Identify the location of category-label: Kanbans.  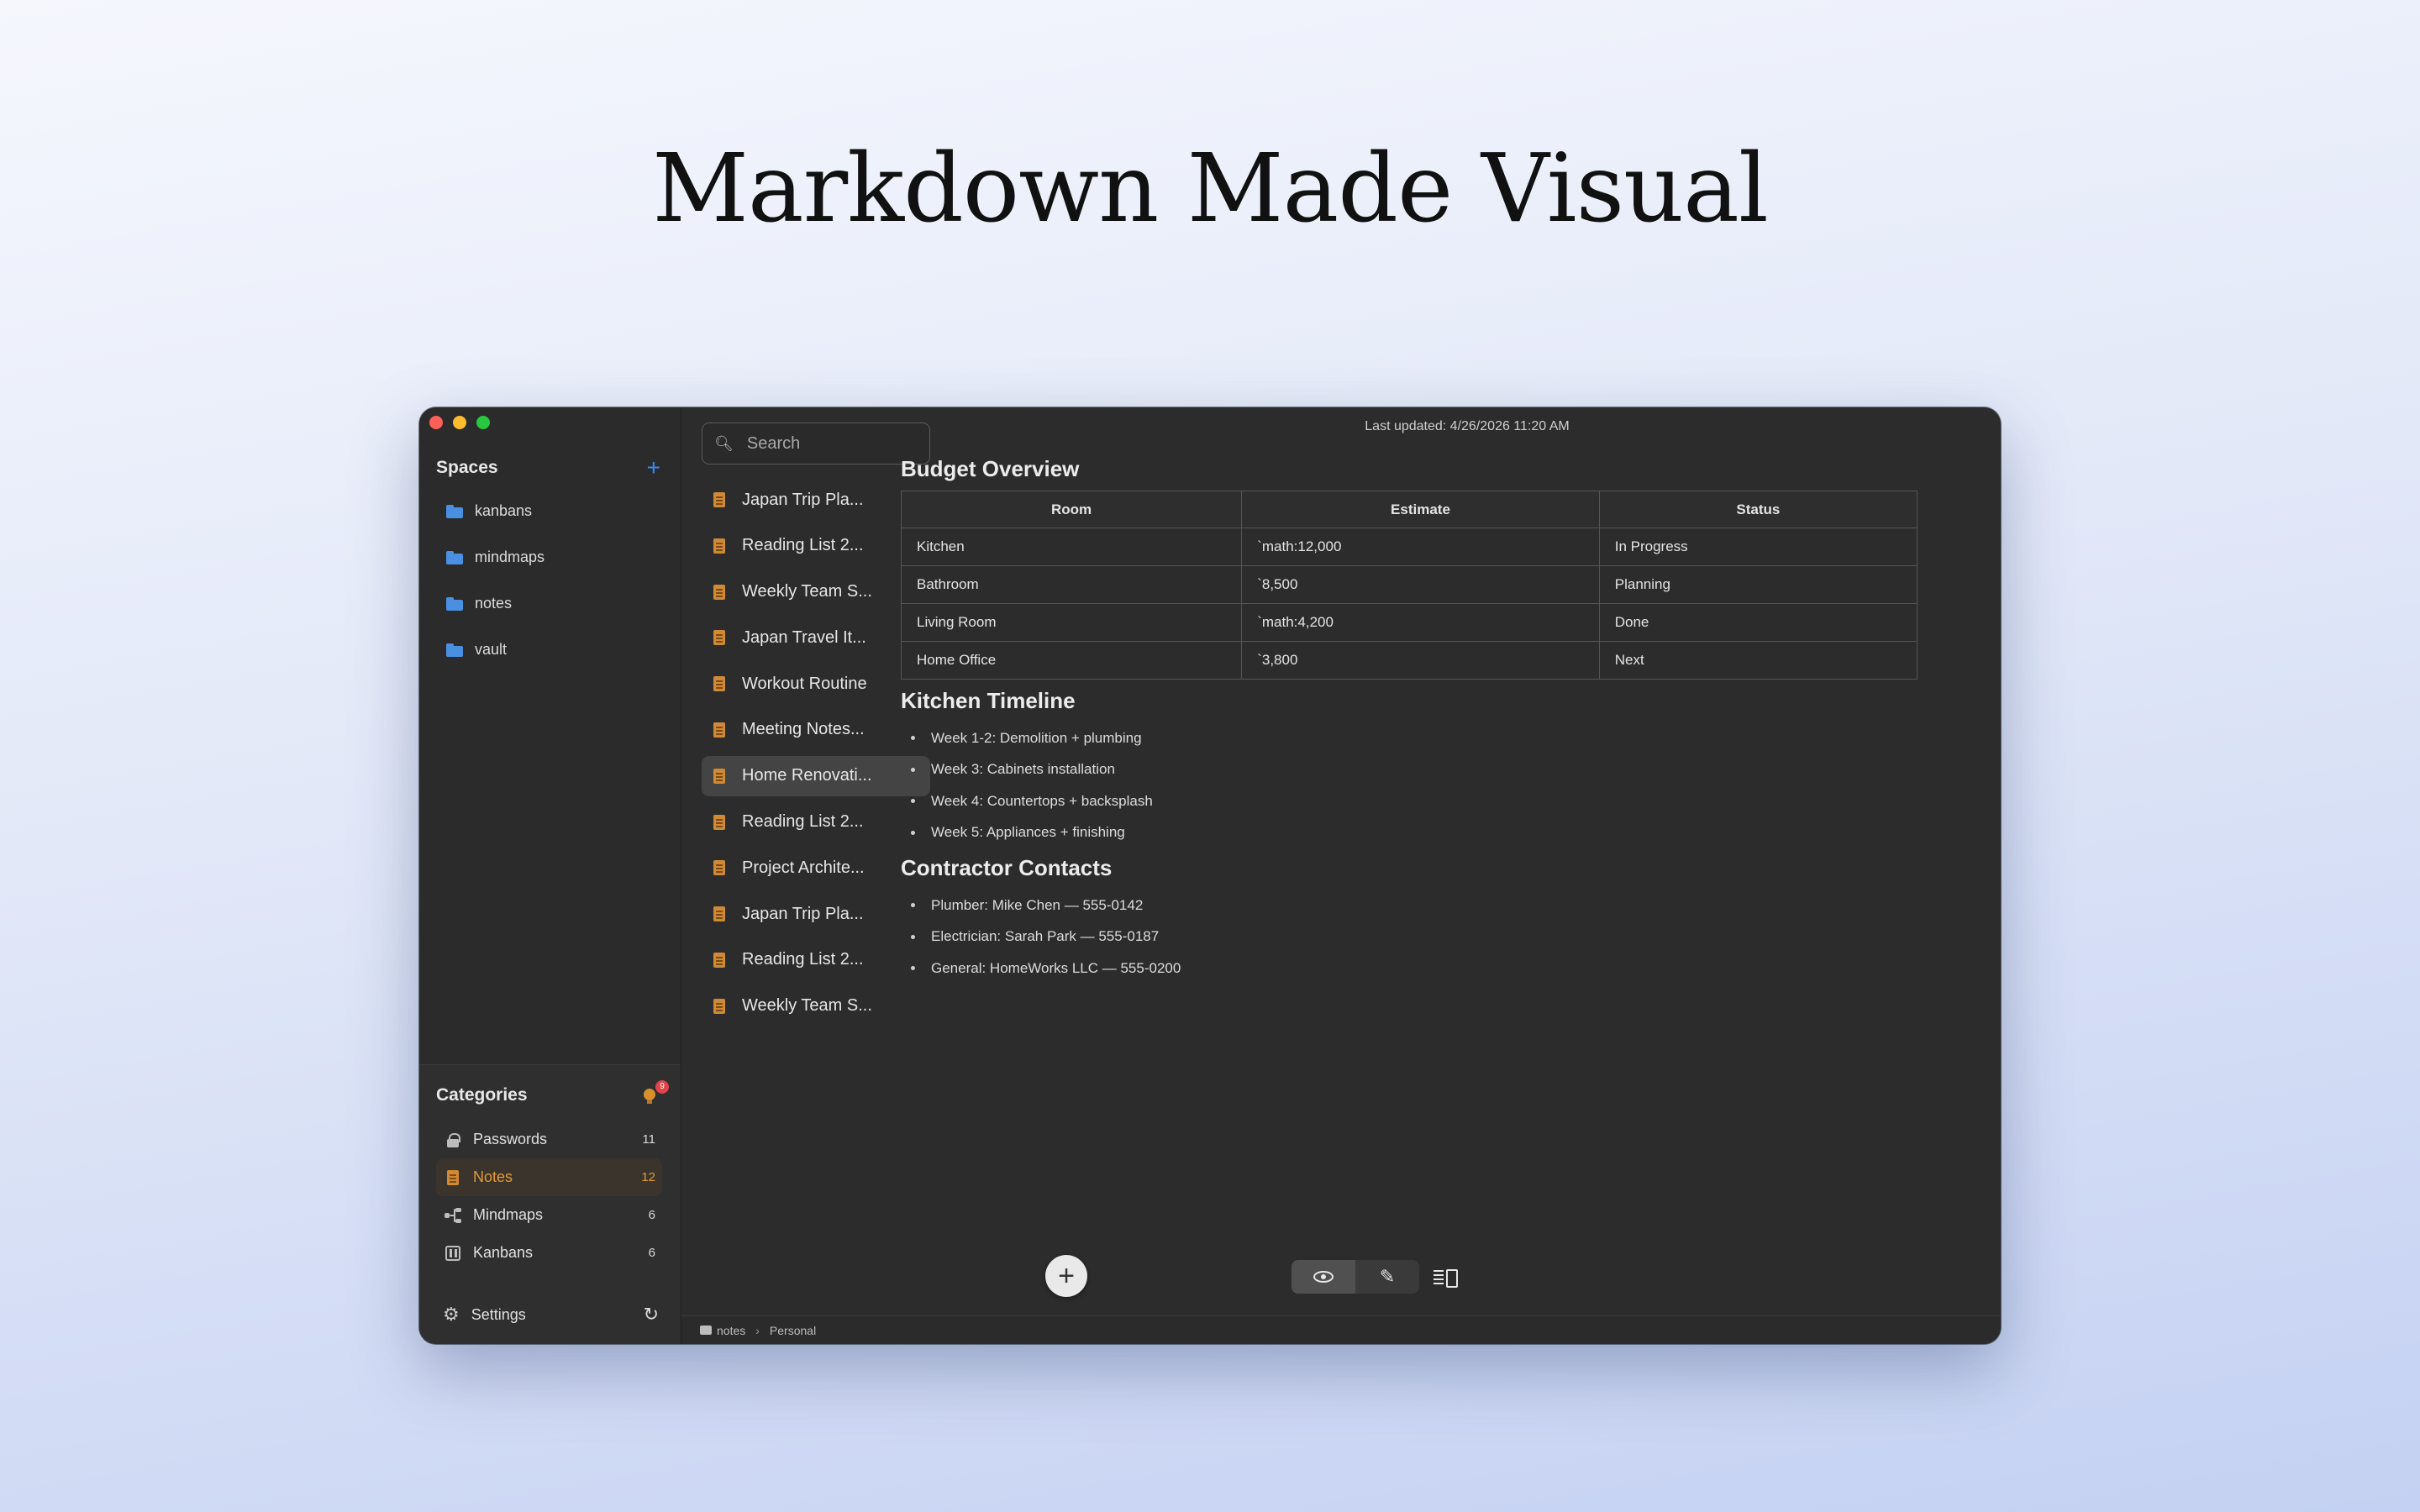
(503, 1252).